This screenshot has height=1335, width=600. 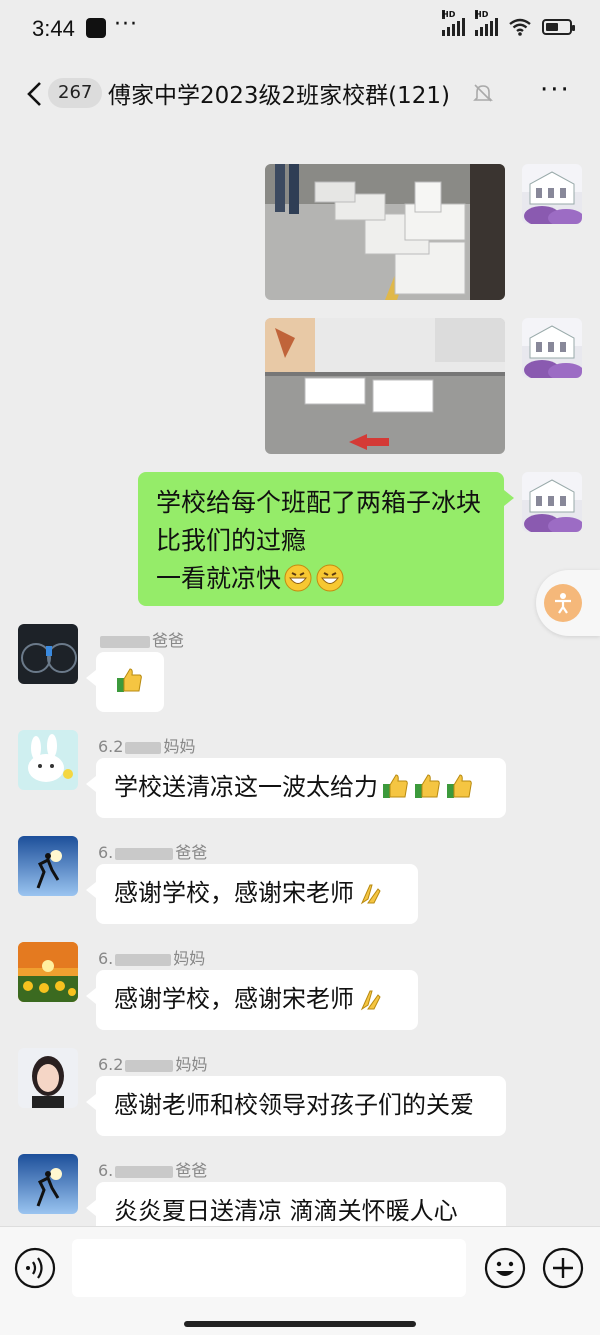 What do you see at coordinates (300, 1324) in the screenshot?
I see `home-indicator` at bounding box center [300, 1324].